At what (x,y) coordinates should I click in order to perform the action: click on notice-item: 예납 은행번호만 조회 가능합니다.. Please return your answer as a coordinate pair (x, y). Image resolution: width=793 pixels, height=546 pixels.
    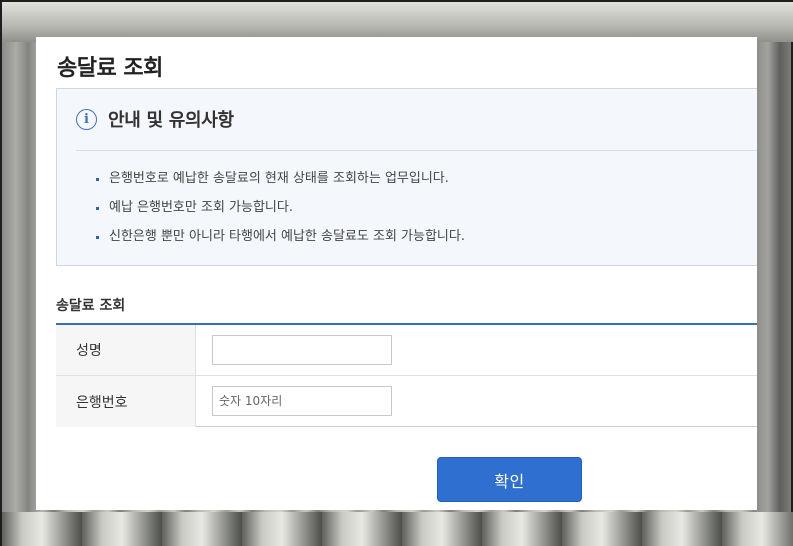
    Looking at the image, I should click on (279, 214).